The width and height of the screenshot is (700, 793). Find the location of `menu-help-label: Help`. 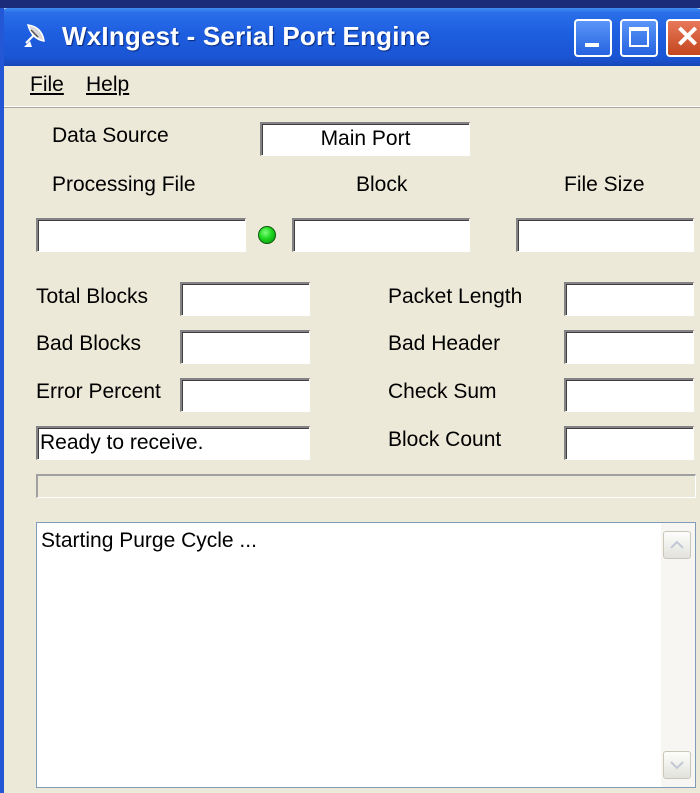

menu-help-label: Help is located at coordinates (108, 84).